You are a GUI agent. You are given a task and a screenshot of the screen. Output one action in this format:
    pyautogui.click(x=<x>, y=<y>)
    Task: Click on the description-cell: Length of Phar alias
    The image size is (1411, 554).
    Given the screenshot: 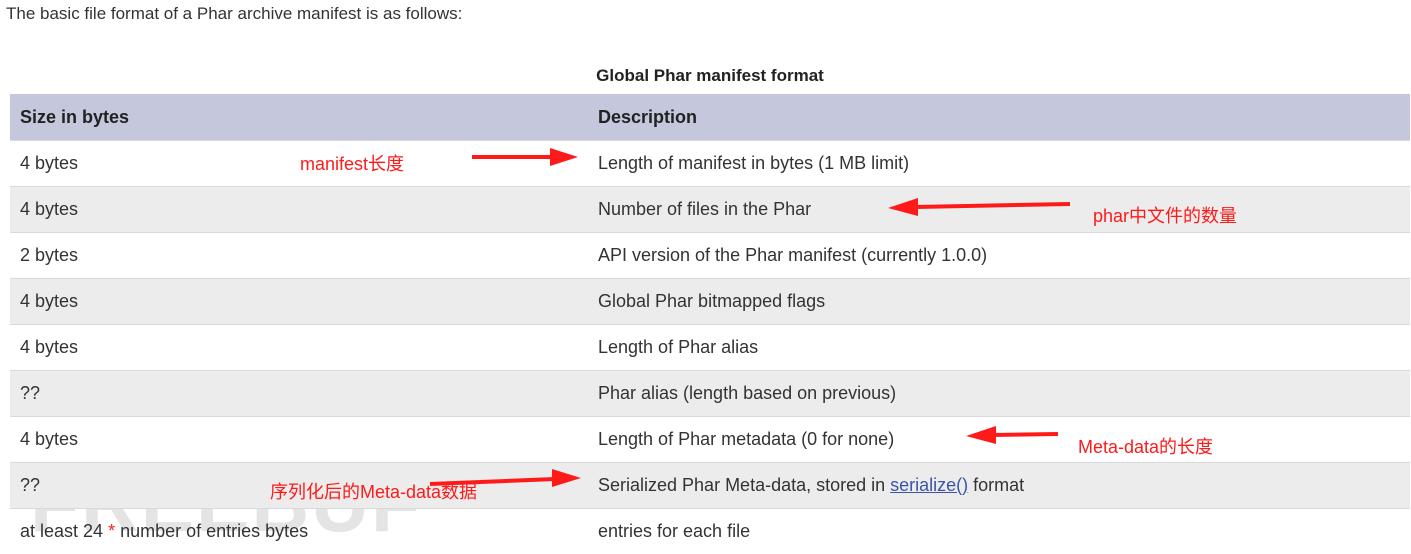 What is the action you would take?
    pyautogui.click(x=999, y=348)
    